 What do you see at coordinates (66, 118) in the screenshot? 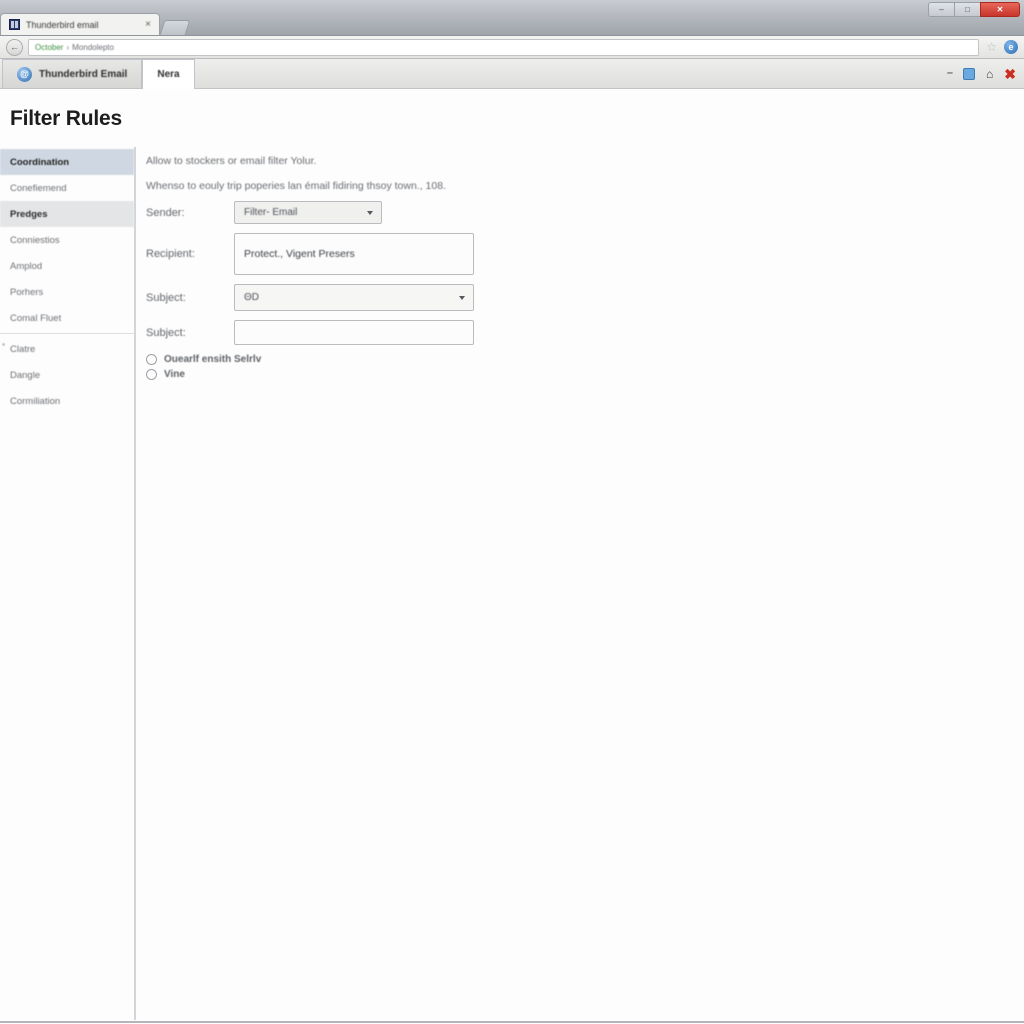
I see `page-title: Filter Rules` at bounding box center [66, 118].